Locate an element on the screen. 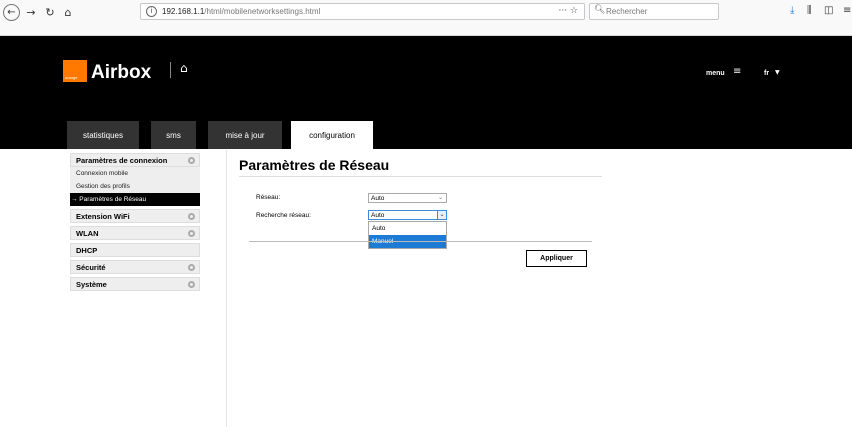 The width and height of the screenshot is (852, 427). page-title: Paramètres de Réseau is located at coordinates (314, 165).